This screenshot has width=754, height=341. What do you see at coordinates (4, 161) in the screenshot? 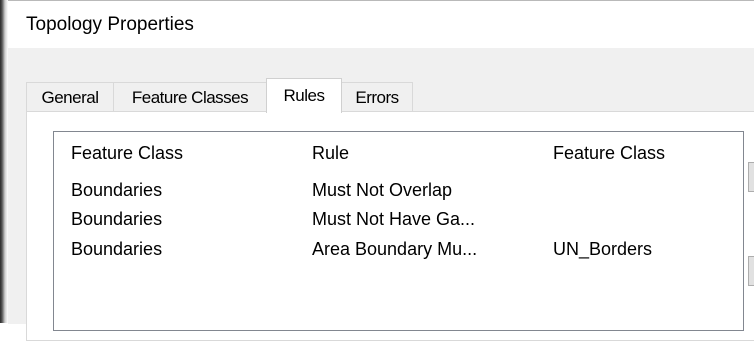
I see `window-edge-shadow` at bounding box center [4, 161].